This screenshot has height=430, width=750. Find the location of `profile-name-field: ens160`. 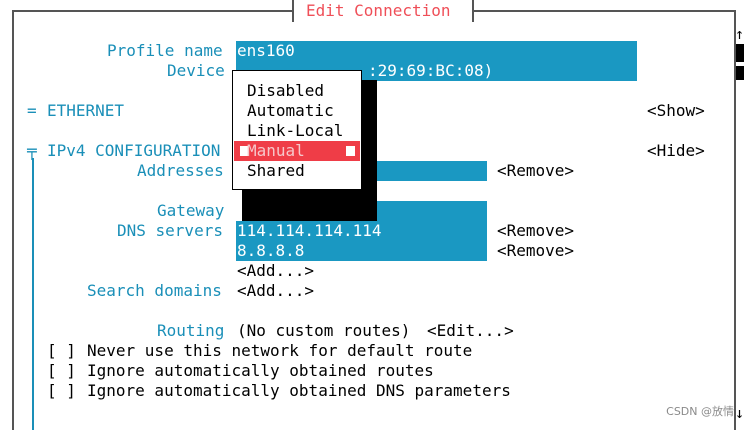

profile-name-field: ens160 is located at coordinates (436, 51).